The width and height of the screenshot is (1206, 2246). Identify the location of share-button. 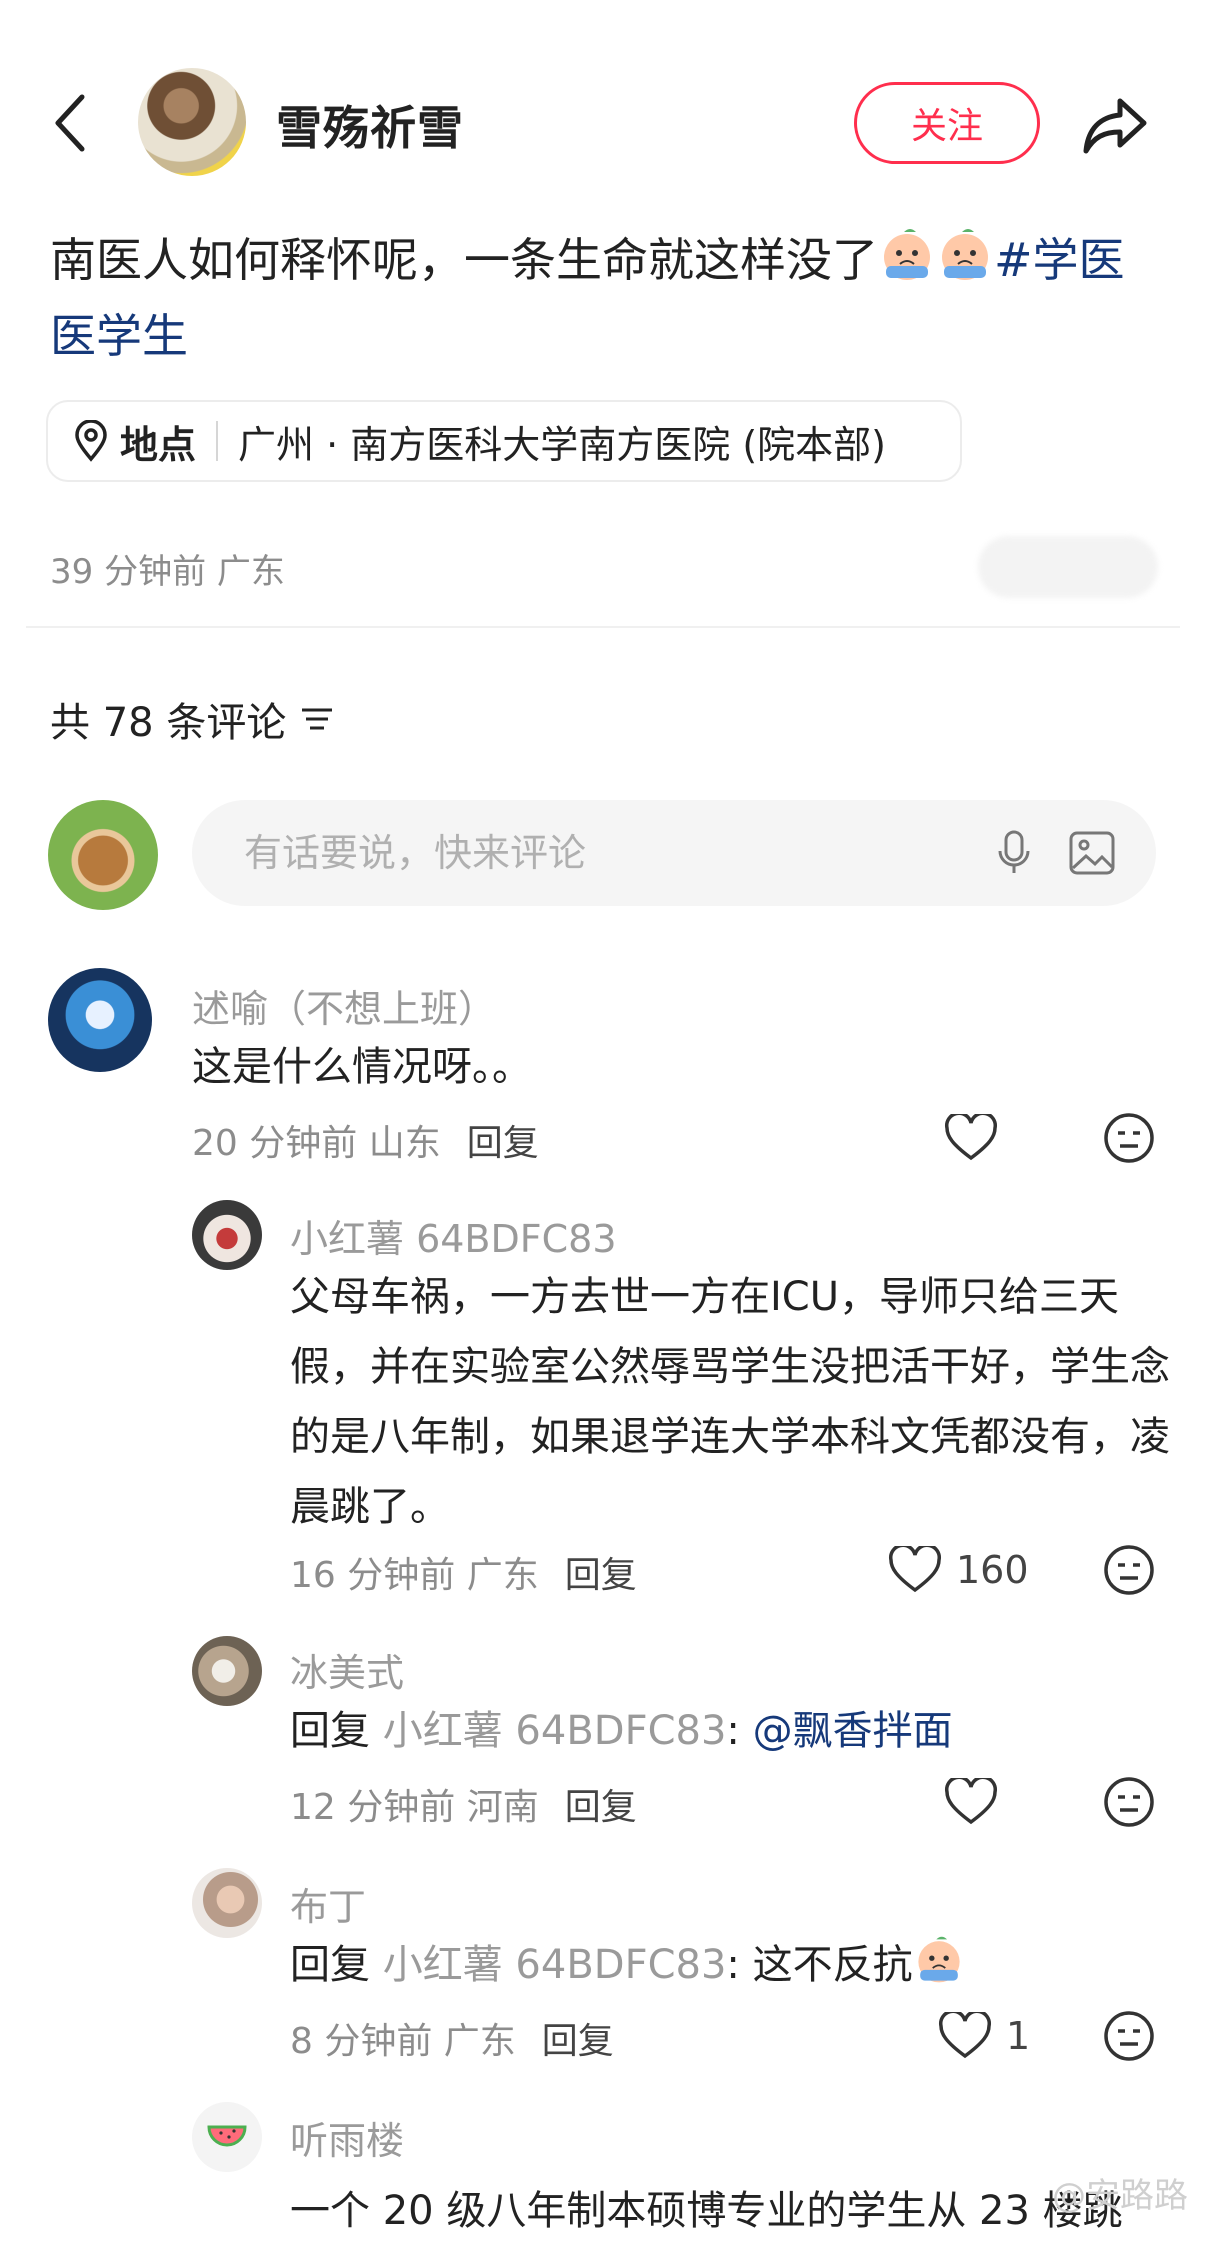
(1115, 125).